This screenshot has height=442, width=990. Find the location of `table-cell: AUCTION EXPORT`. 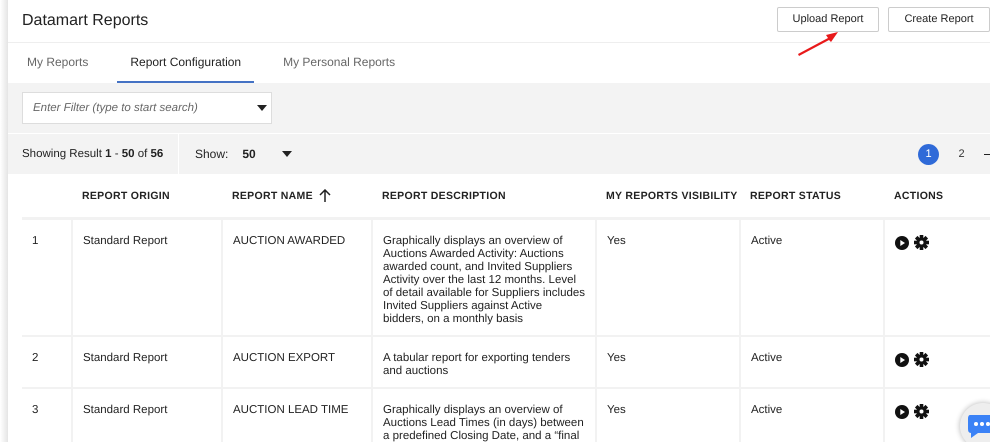

table-cell: AUCTION EXPORT is located at coordinates (284, 358).